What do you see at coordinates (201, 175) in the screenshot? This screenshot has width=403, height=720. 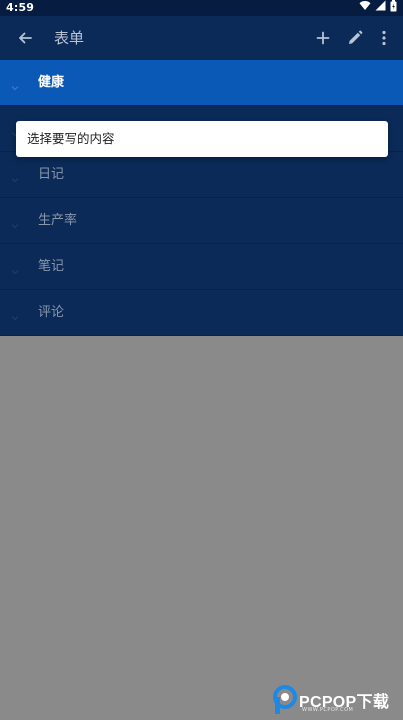 I see `list-item-diary: 日记` at bounding box center [201, 175].